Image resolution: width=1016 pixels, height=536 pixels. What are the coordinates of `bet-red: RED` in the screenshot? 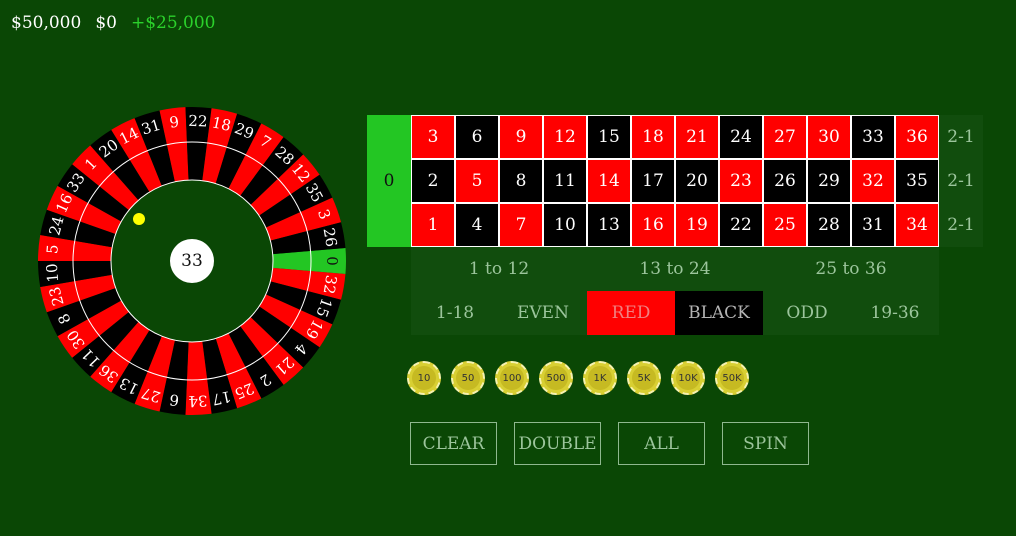 It's located at (631, 313).